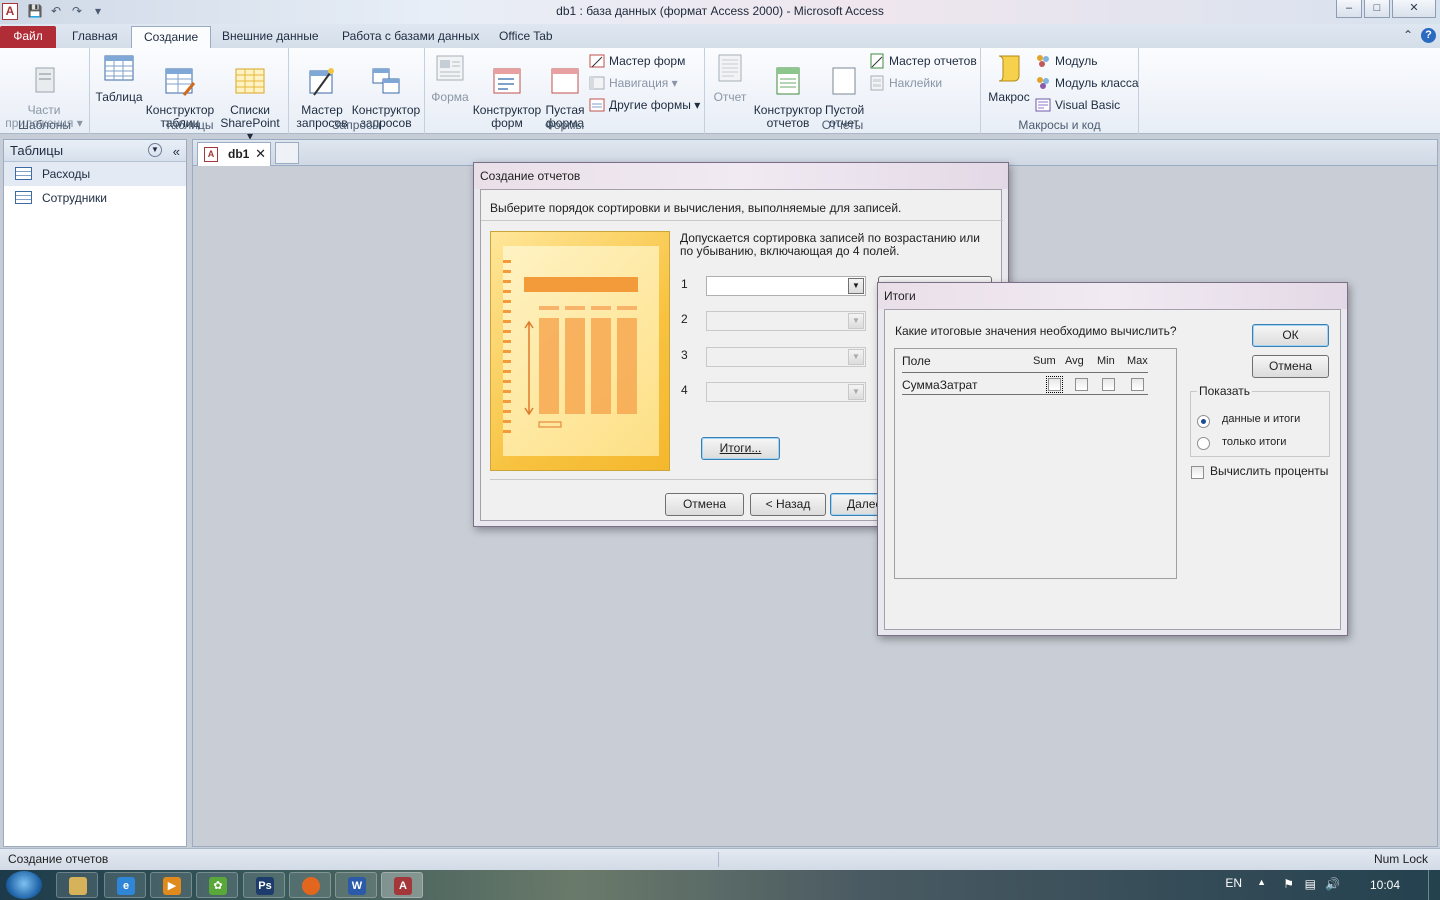 This screenshot has height=900, width=1440. What do you see at coordinates (410, 37) in the screenshot?
I see `tab-database-tools: Работа с базами данных` at bounding box center [410, 37].